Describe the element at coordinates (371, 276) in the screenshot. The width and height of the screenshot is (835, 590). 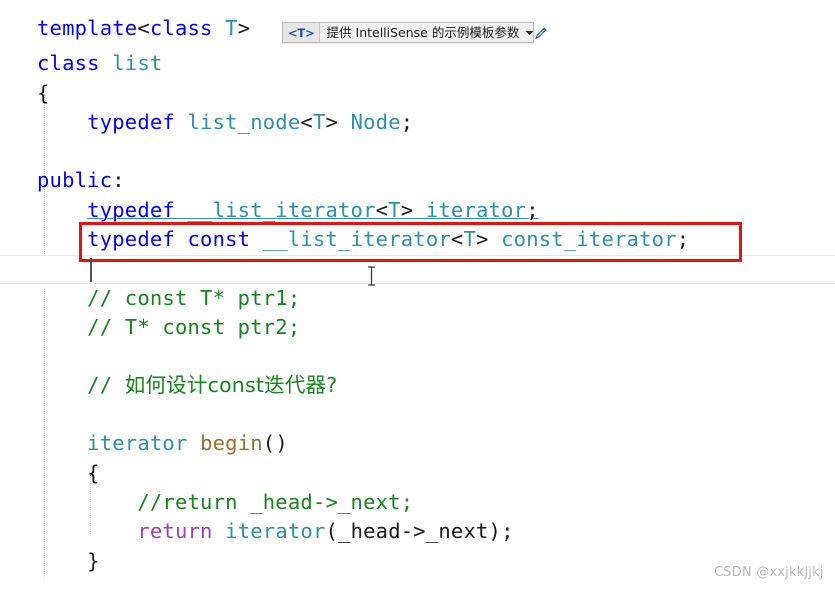
I see `i-beam-cursor-icon` at that location.